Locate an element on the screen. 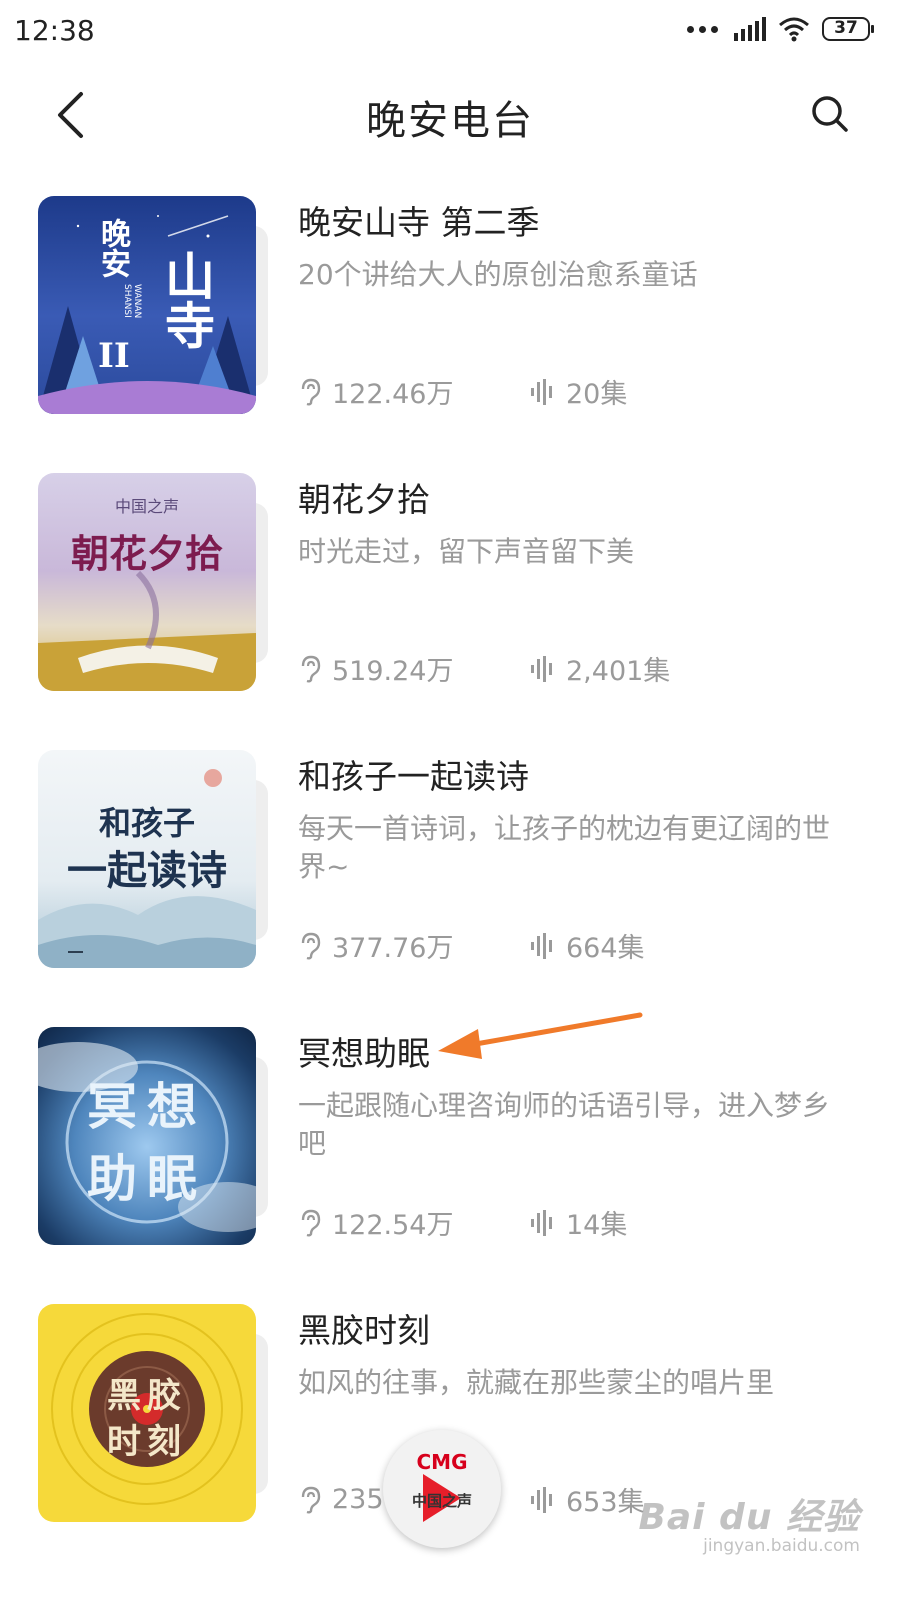  annotation-arrow-icon is located at coordinates (540, 1035).